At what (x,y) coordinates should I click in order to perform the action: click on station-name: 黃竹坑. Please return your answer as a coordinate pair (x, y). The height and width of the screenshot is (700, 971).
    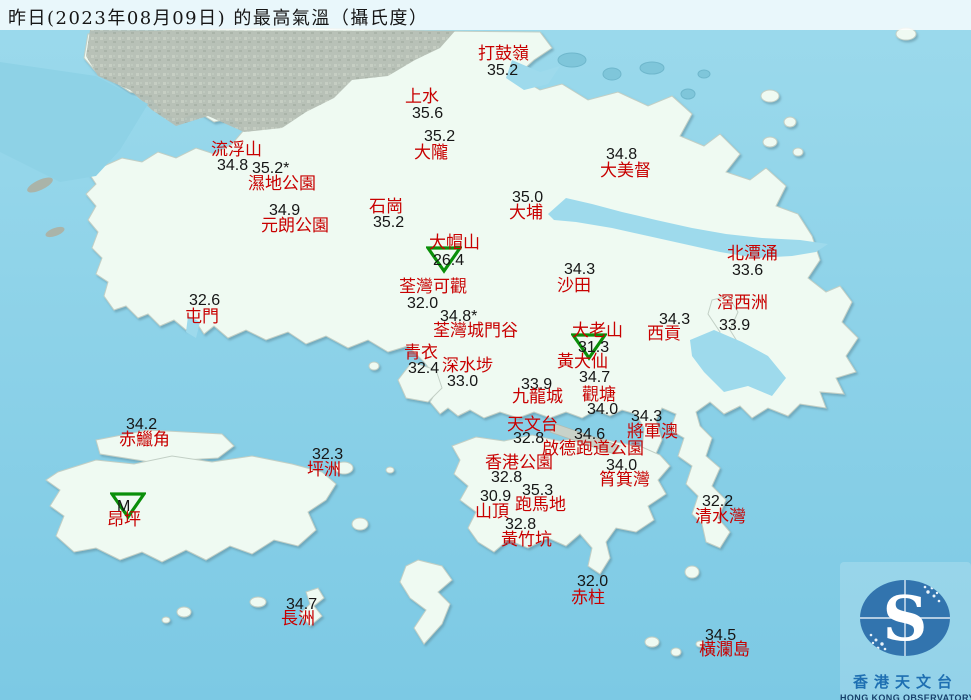
    Looking at the image, I should click on (526, 540).